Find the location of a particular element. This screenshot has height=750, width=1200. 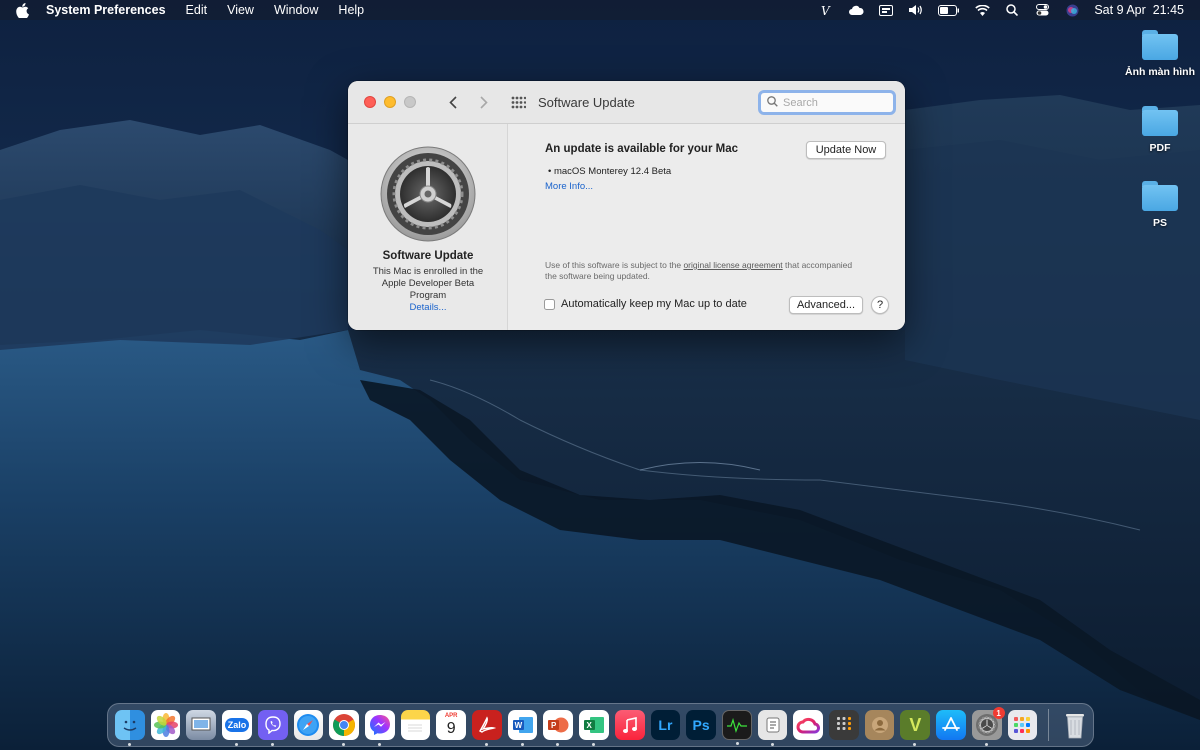

trash-icon is located at coordinates (1075, 725).